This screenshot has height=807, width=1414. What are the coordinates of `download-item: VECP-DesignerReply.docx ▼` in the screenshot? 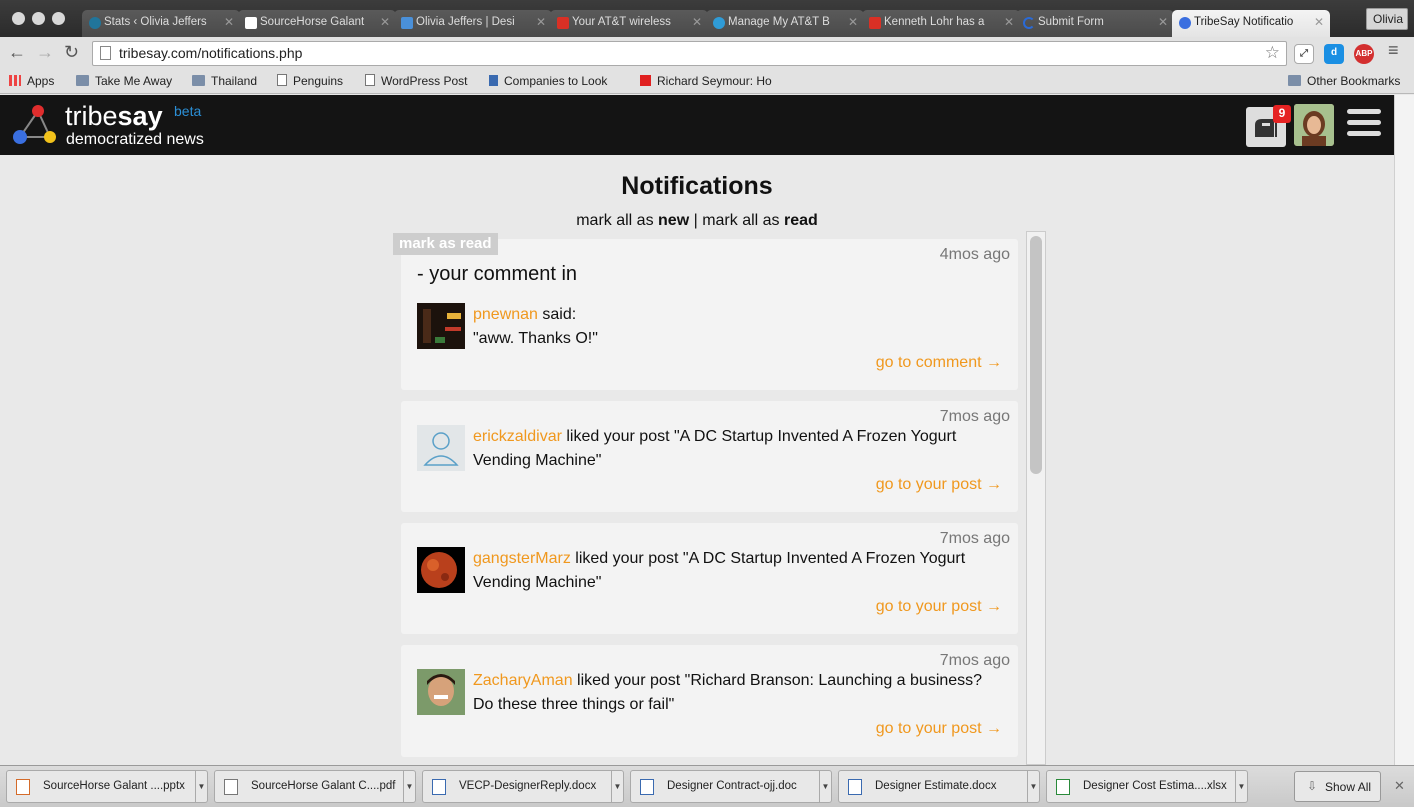 It's located at (523, 786).